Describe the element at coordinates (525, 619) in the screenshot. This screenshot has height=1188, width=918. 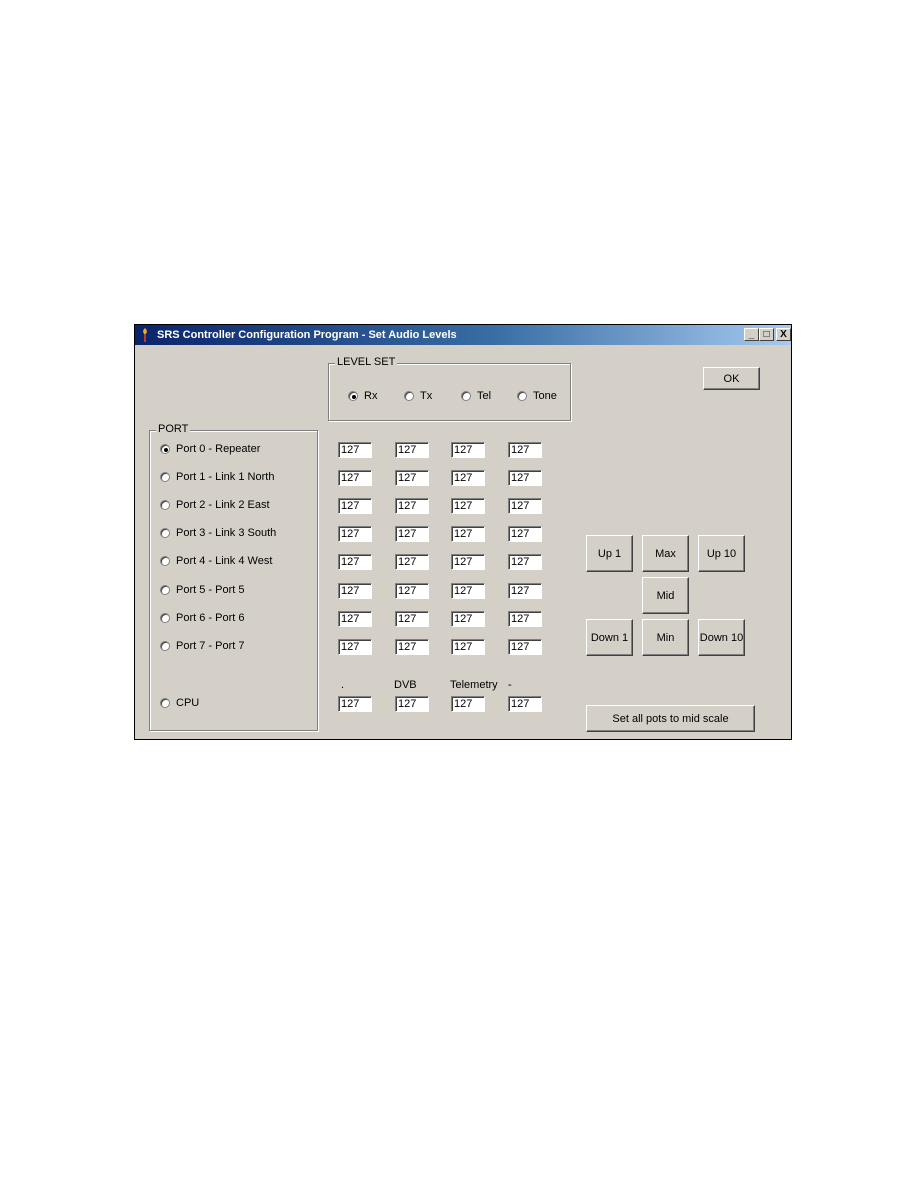
I see `level-field-port6-col3: 127` at that location.